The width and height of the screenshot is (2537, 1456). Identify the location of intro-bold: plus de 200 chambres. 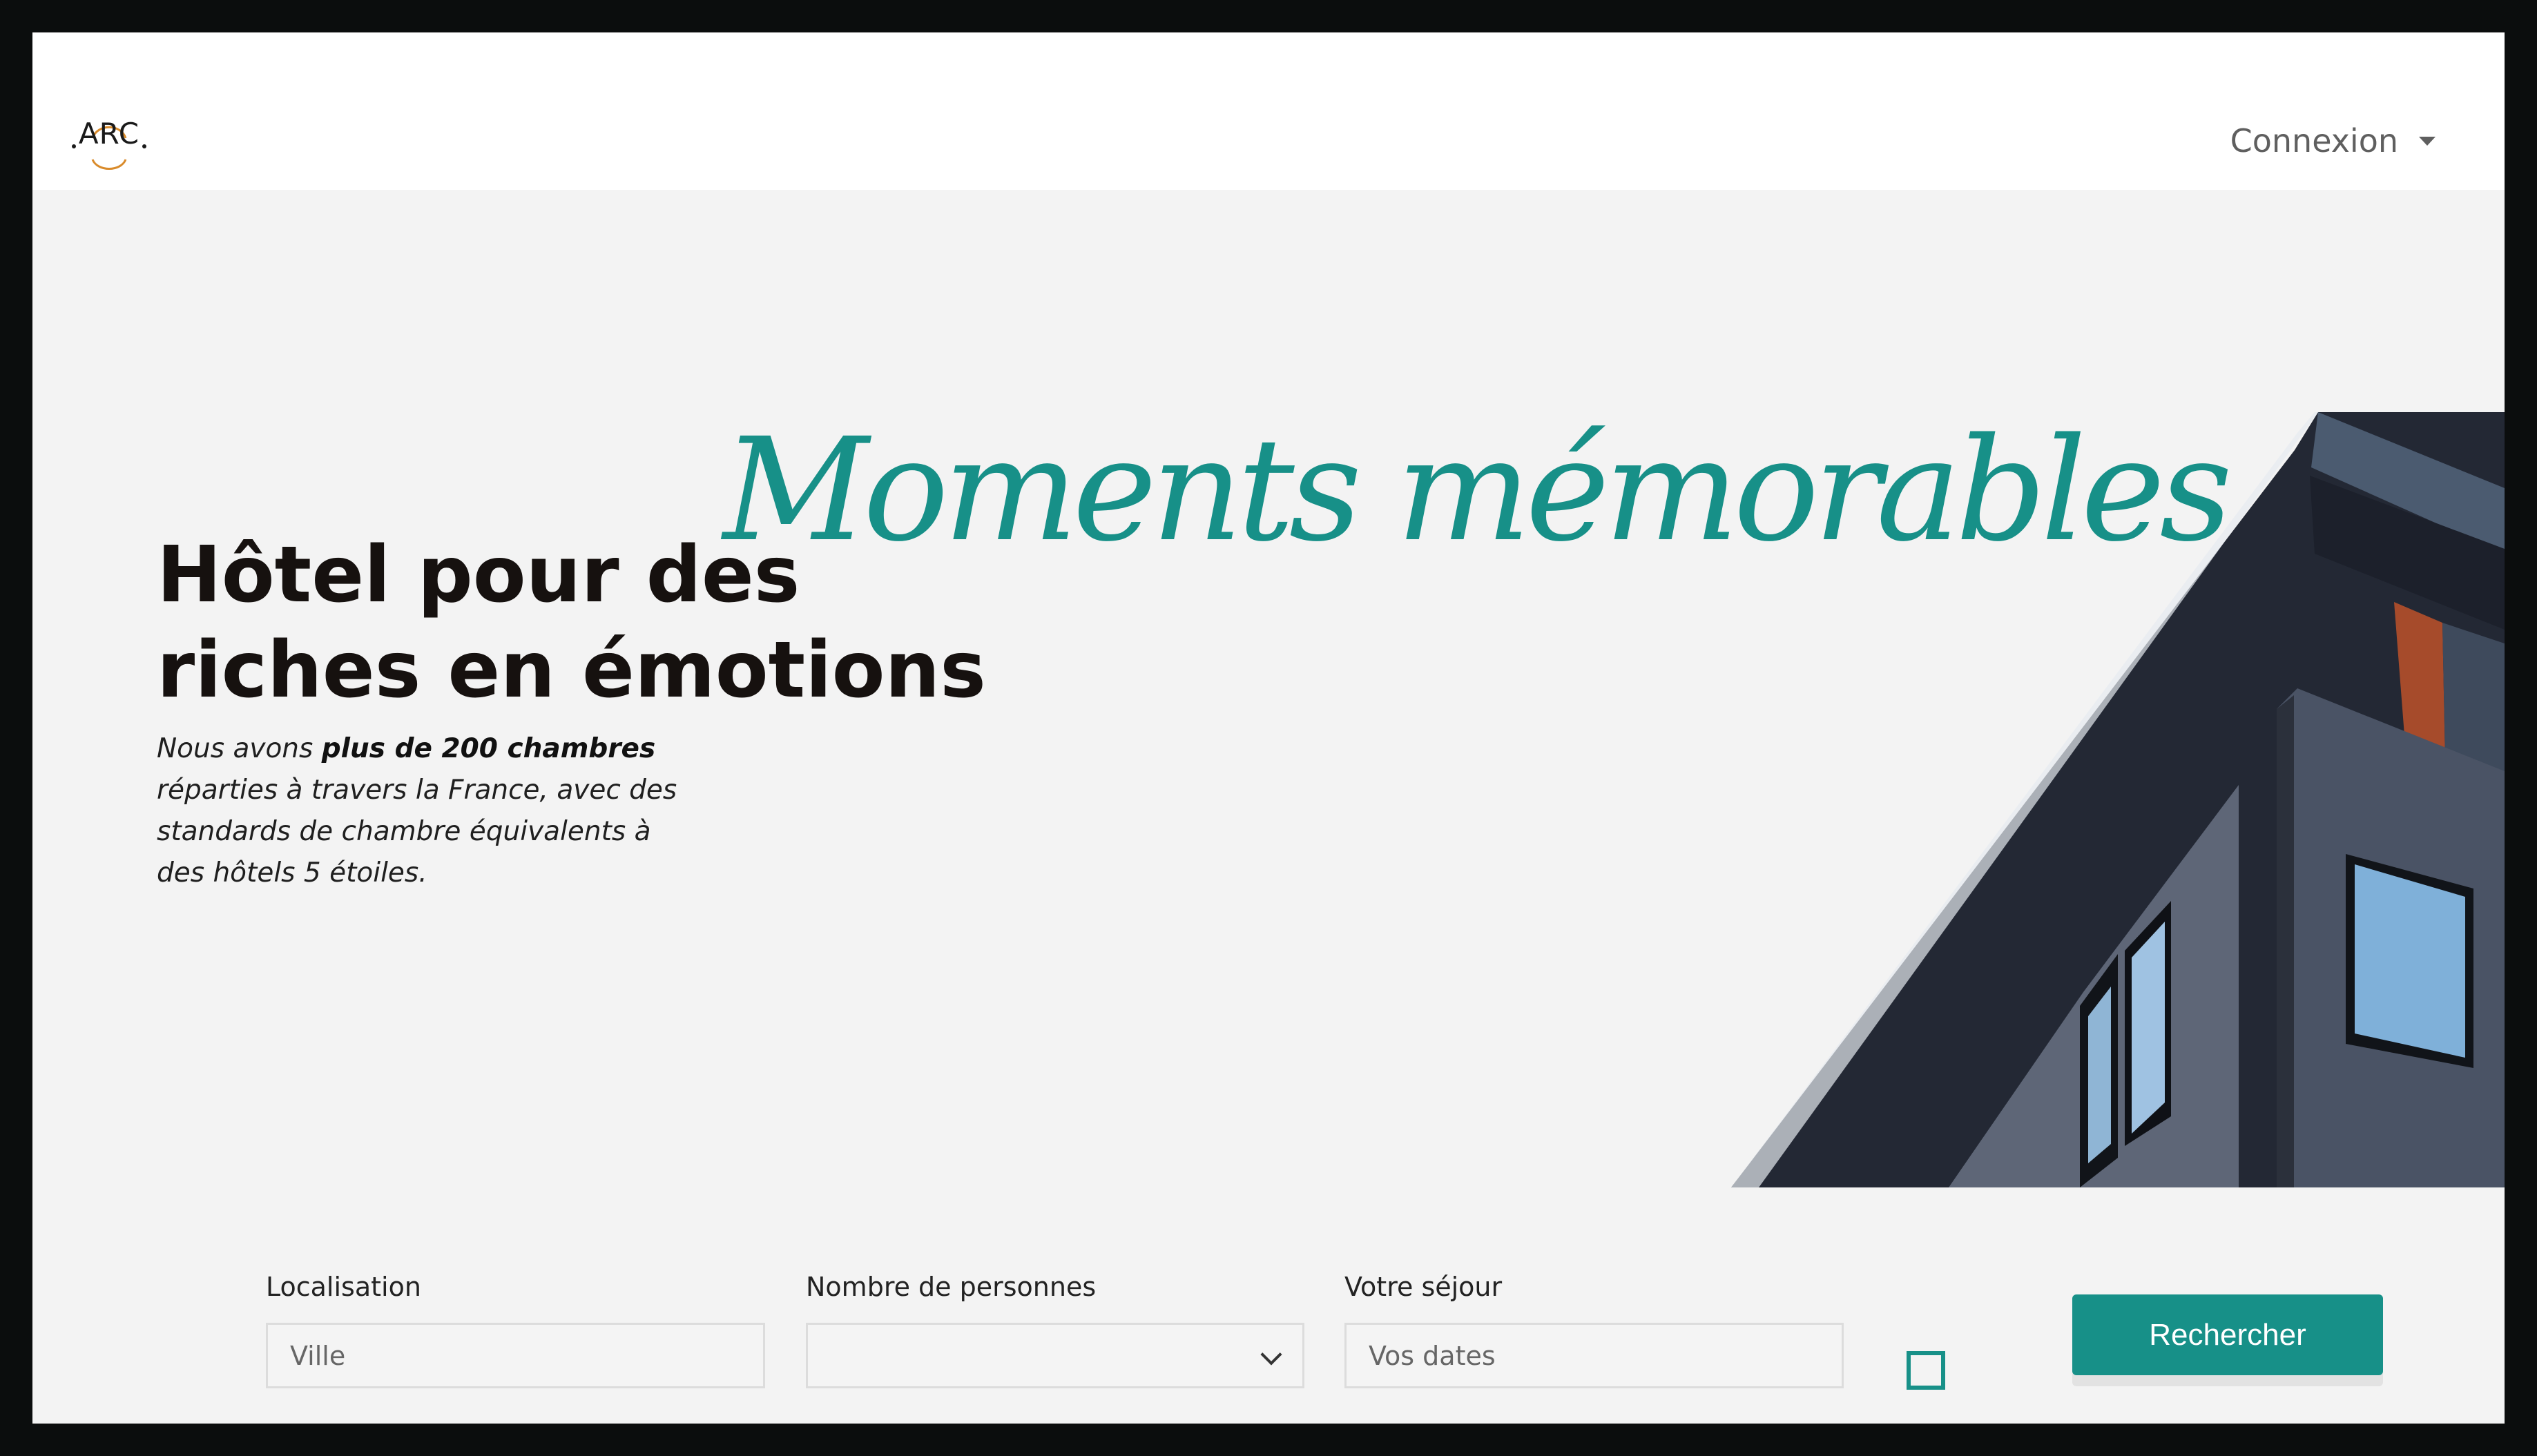
(488, 748).